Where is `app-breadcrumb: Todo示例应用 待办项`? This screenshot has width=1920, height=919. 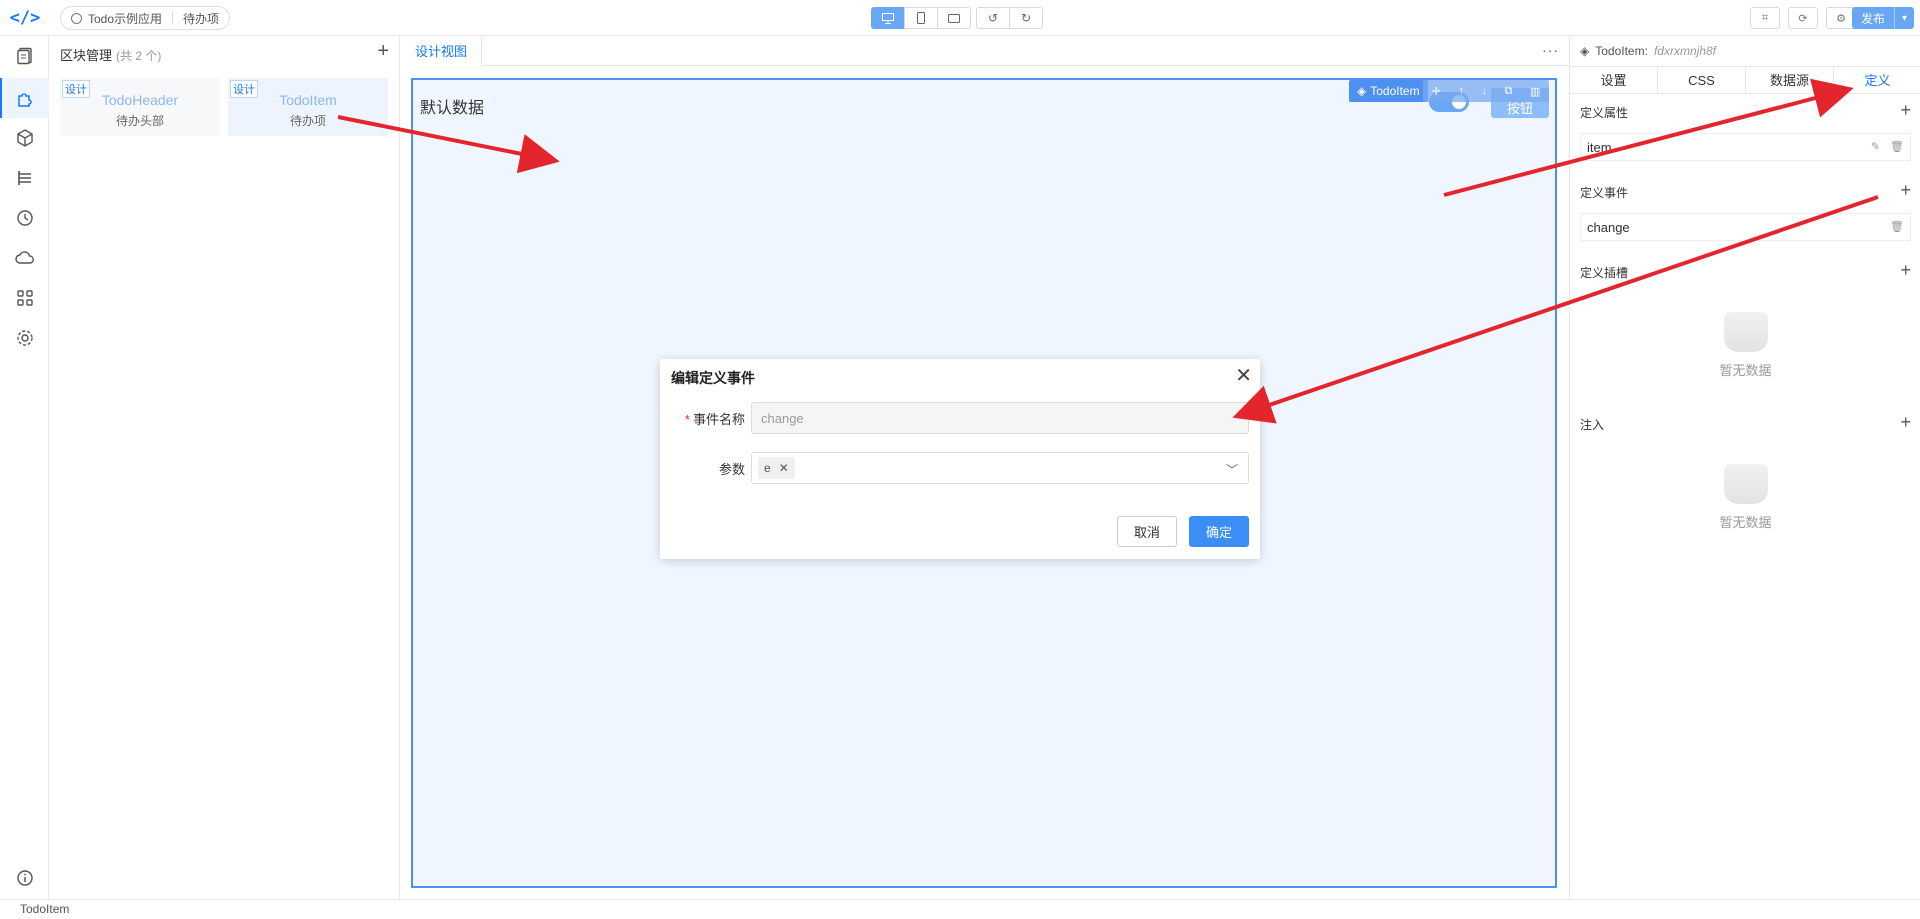
app-breadcrumb: Todo示例应用 待办项 is located at coordinates (145, 18).